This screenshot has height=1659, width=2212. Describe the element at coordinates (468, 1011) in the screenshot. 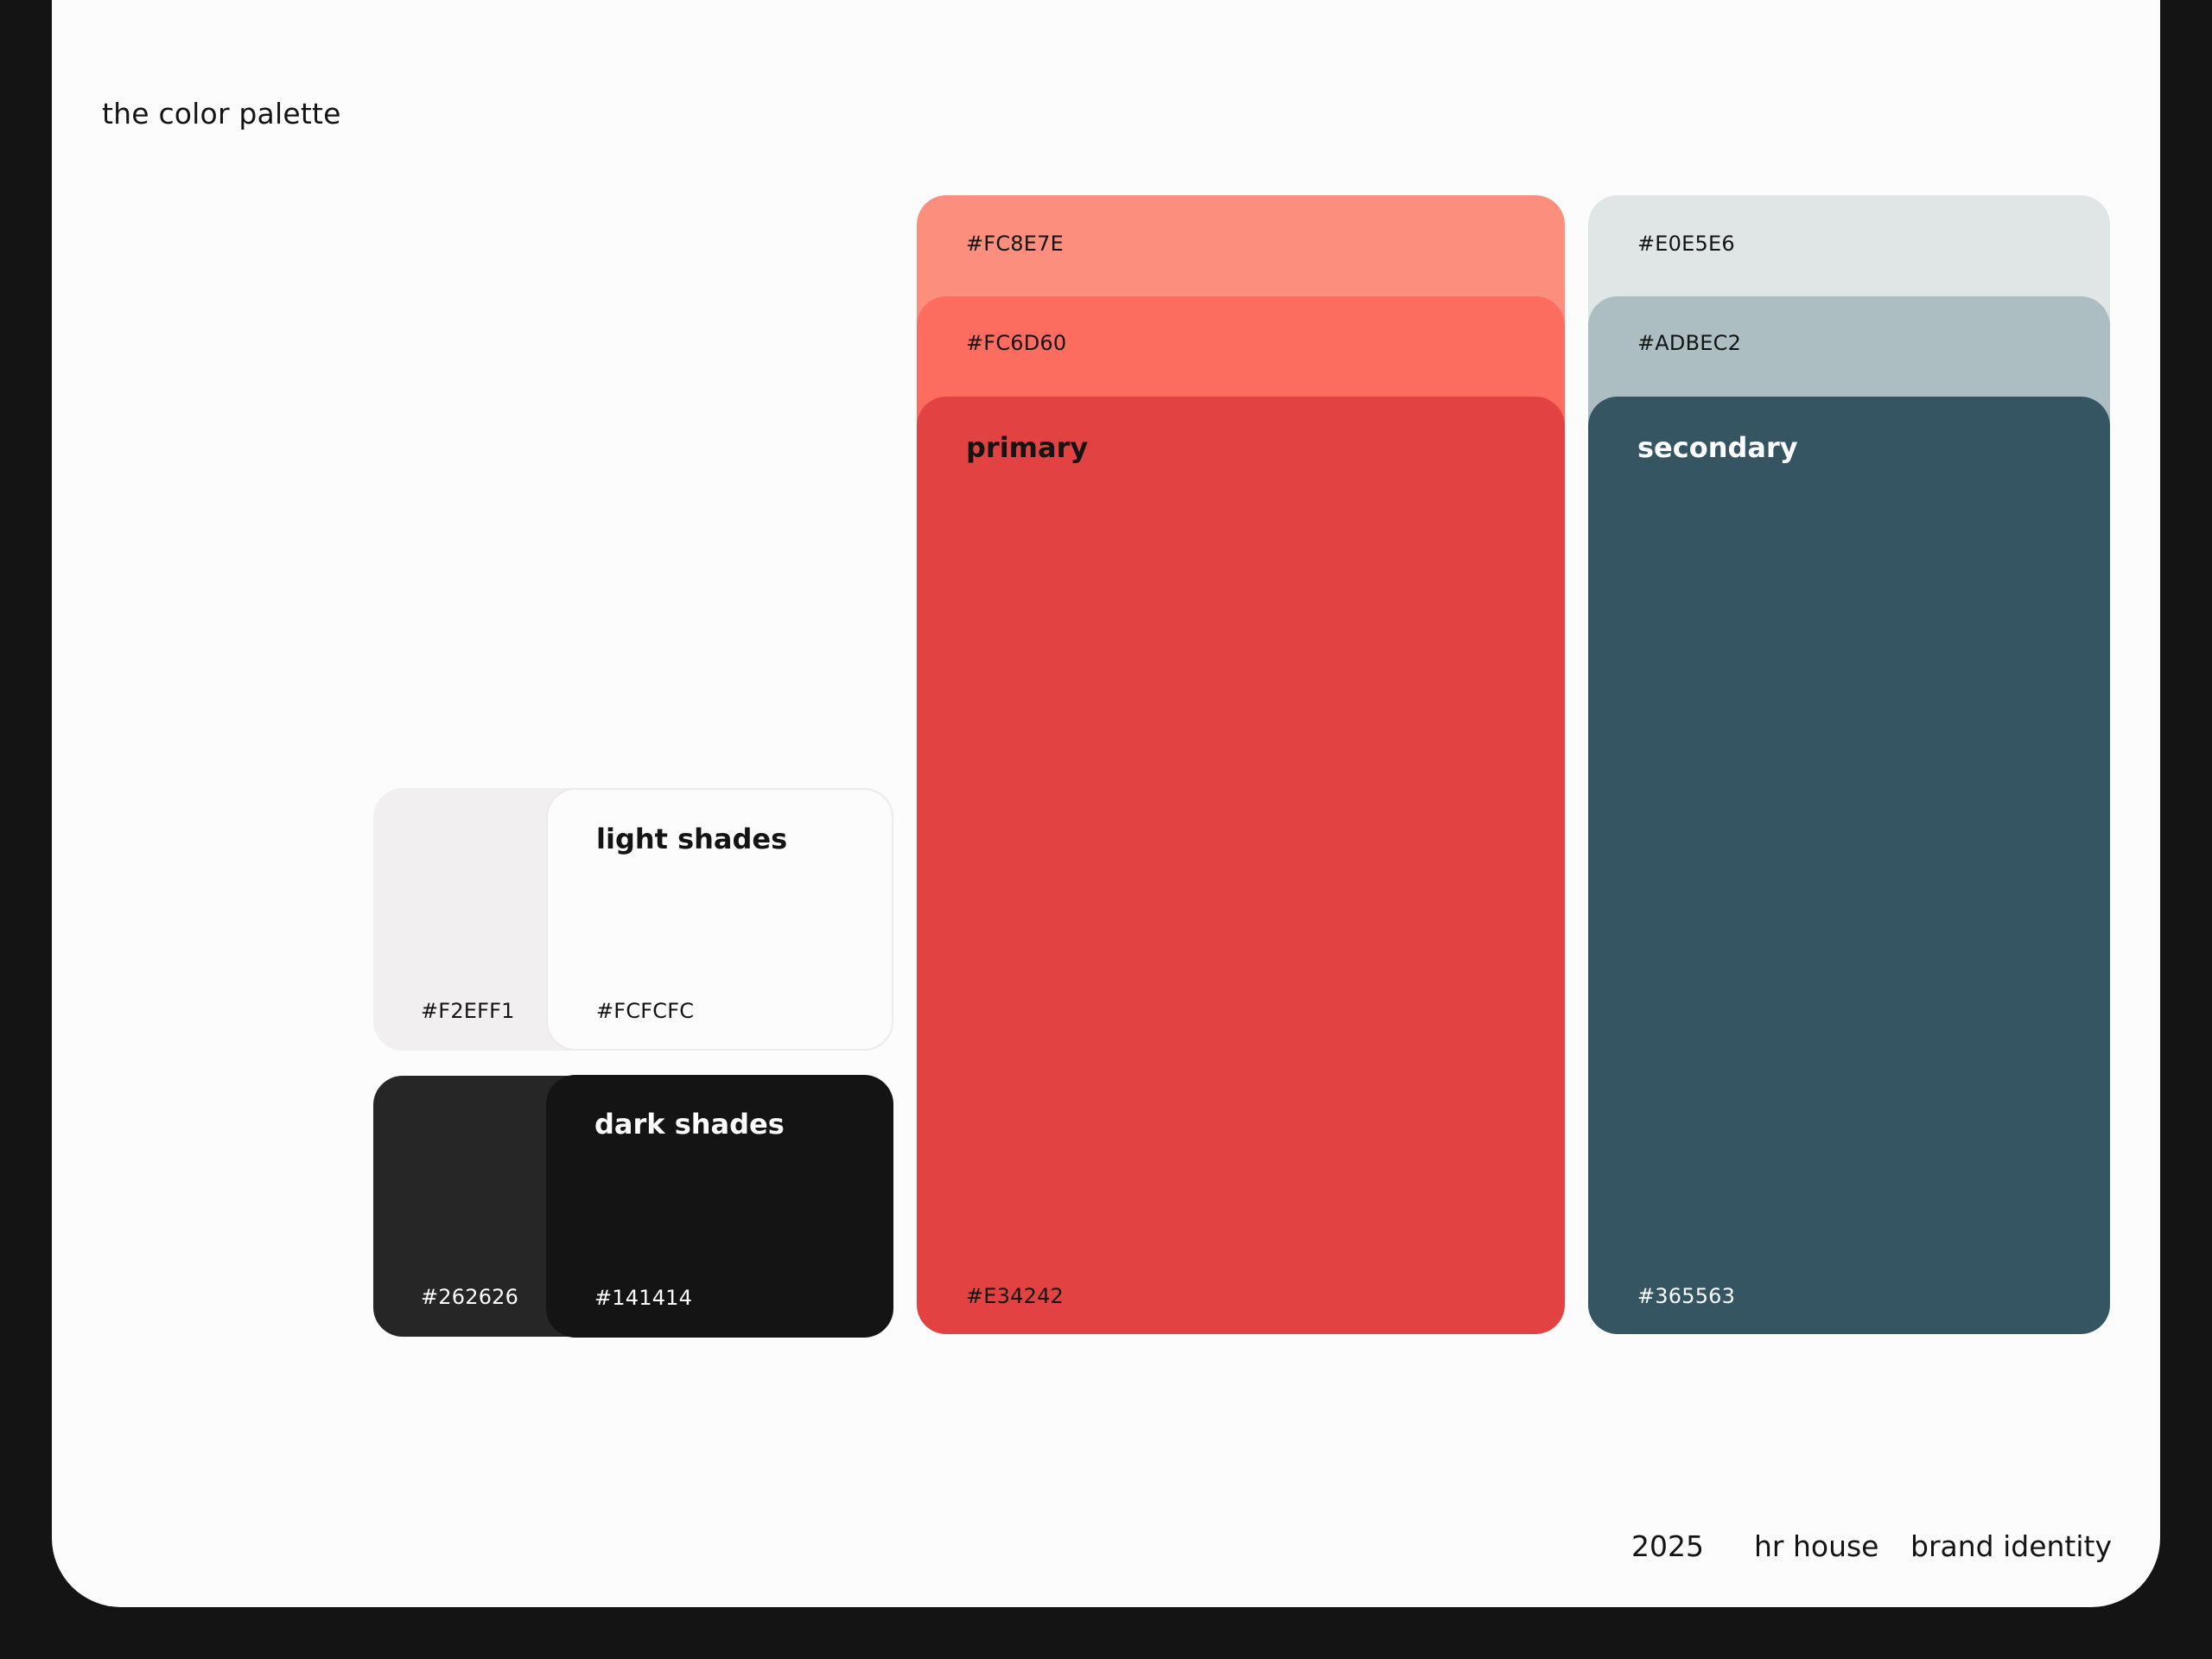

I see `light-shade-hex-1: #F2EFF1` at that location.